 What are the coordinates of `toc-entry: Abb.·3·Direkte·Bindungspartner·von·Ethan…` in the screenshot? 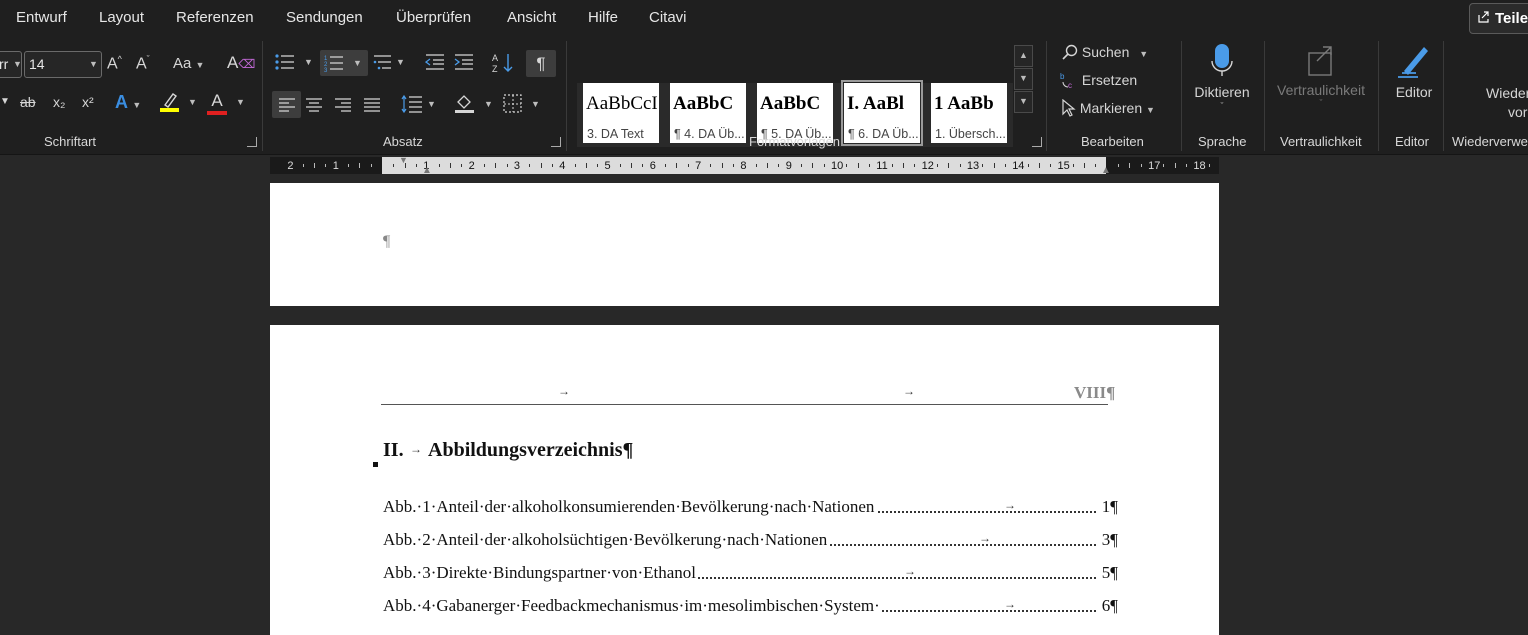 It's located at (750, 574).